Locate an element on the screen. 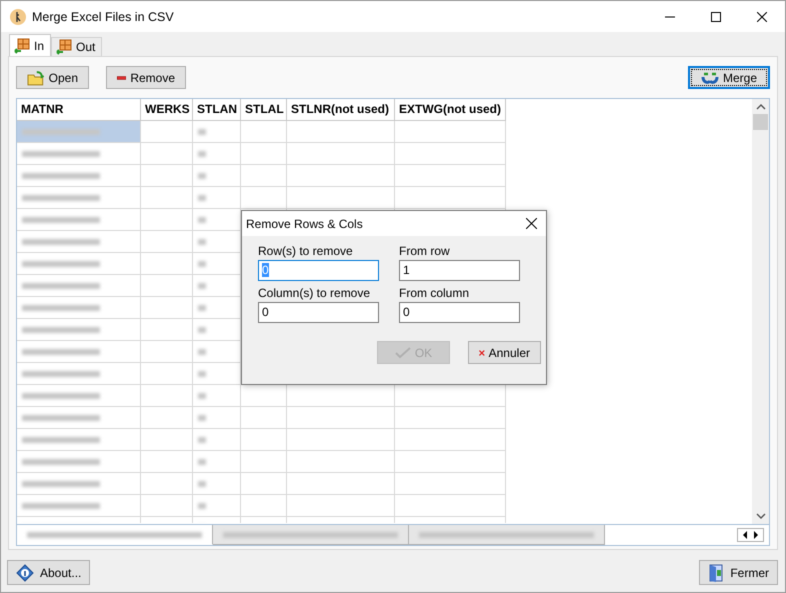 This screenshot has width=786, height=593. merge-icon is located at coordinates (709, 77).